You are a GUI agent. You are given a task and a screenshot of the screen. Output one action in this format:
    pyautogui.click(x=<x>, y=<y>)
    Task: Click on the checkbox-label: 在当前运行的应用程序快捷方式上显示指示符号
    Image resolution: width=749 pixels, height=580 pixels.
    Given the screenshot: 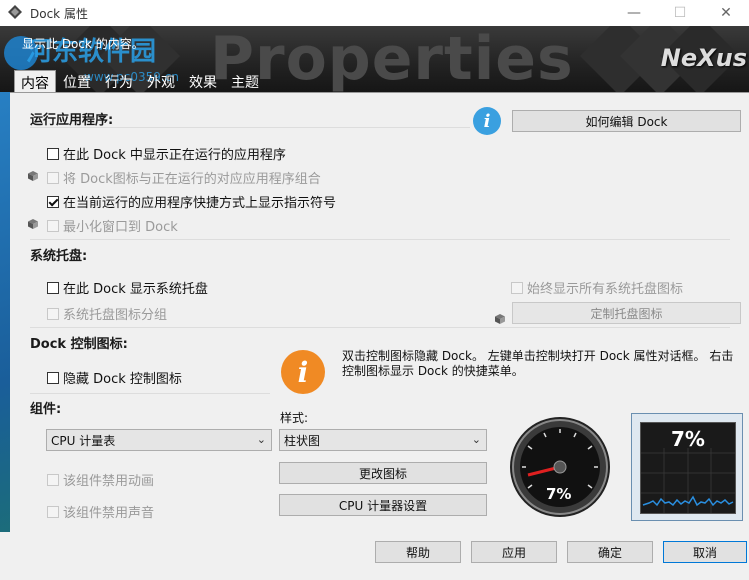 What is the action you would take?
    pyautogui.click(x=200, y=203)
    